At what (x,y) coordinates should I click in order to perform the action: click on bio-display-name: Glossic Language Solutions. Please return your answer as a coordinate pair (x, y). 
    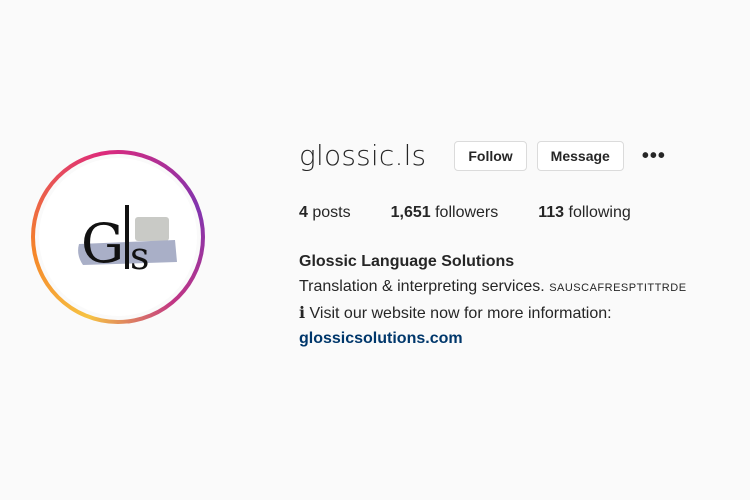
    Looking at the image, I should click on (407, 261).